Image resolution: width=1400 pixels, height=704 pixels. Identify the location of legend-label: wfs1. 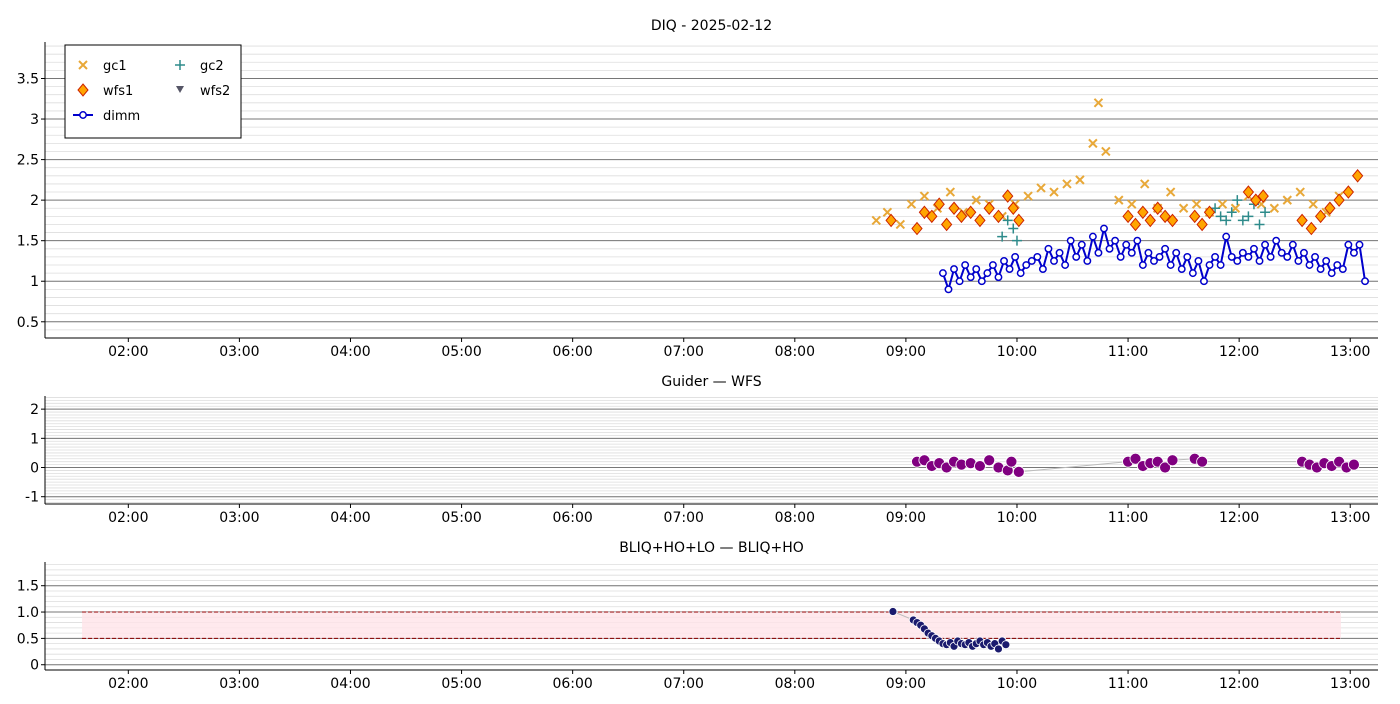
(118, 91).